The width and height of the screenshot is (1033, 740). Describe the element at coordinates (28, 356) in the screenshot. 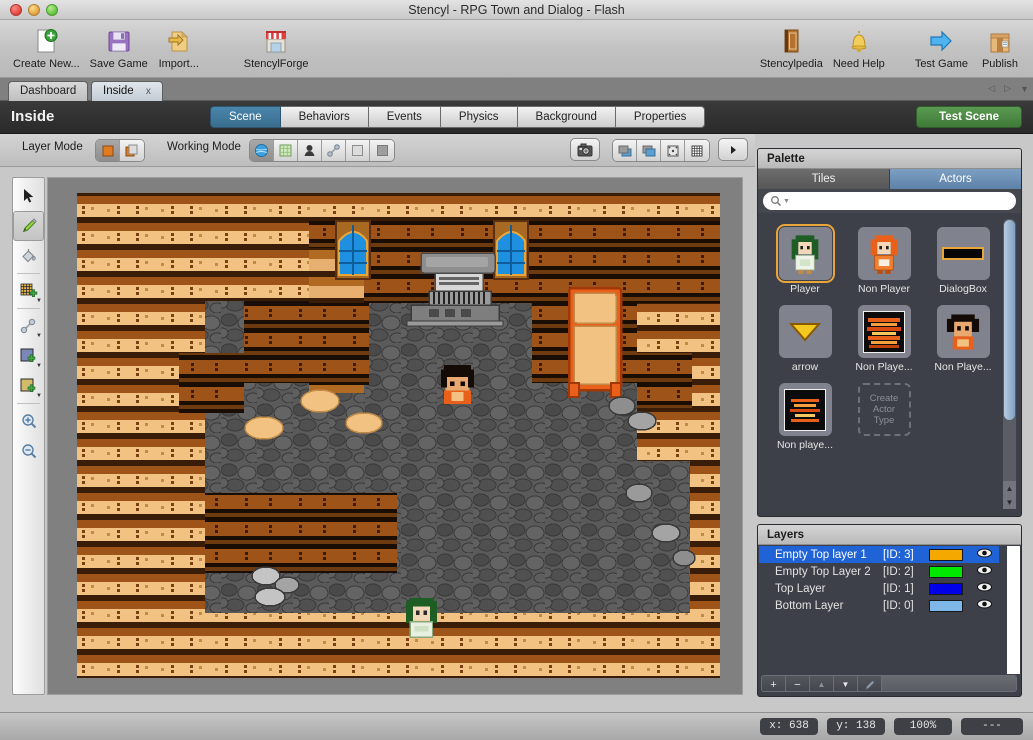

I see `region-tool: ▼` at that location.